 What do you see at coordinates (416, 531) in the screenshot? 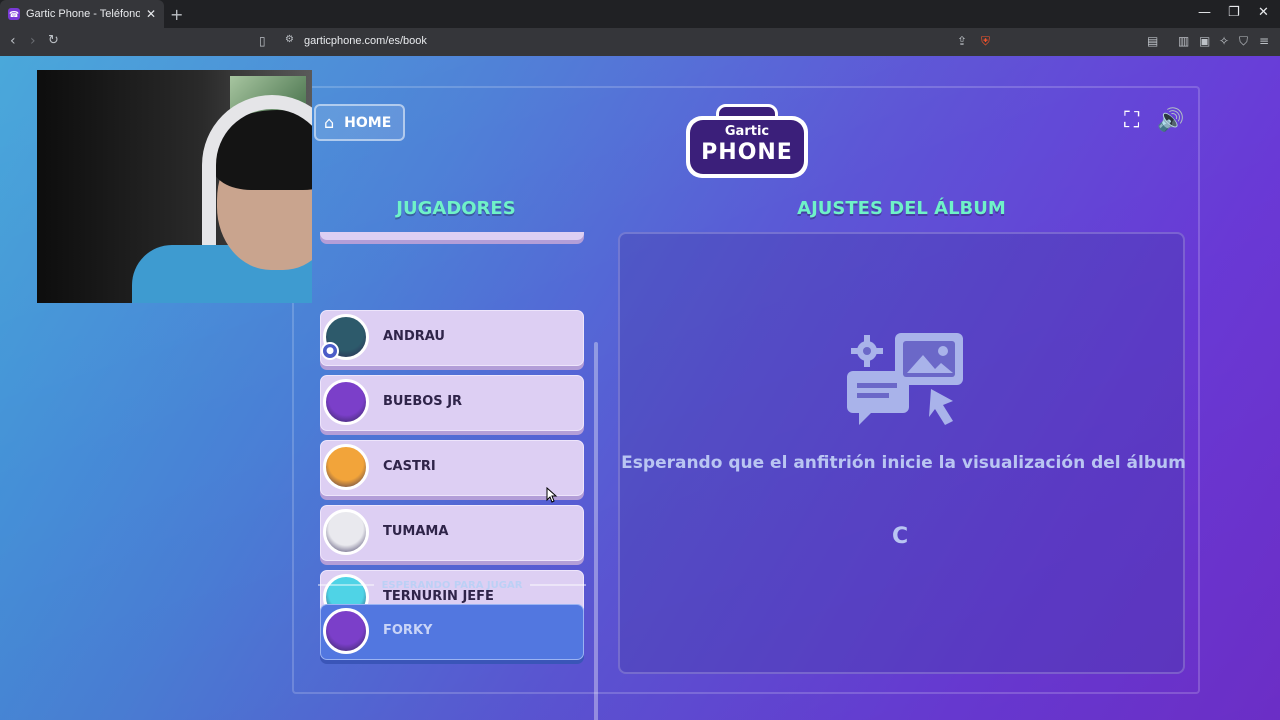
I see `player-name: TUMAMA` at bounding box center [416, 531].